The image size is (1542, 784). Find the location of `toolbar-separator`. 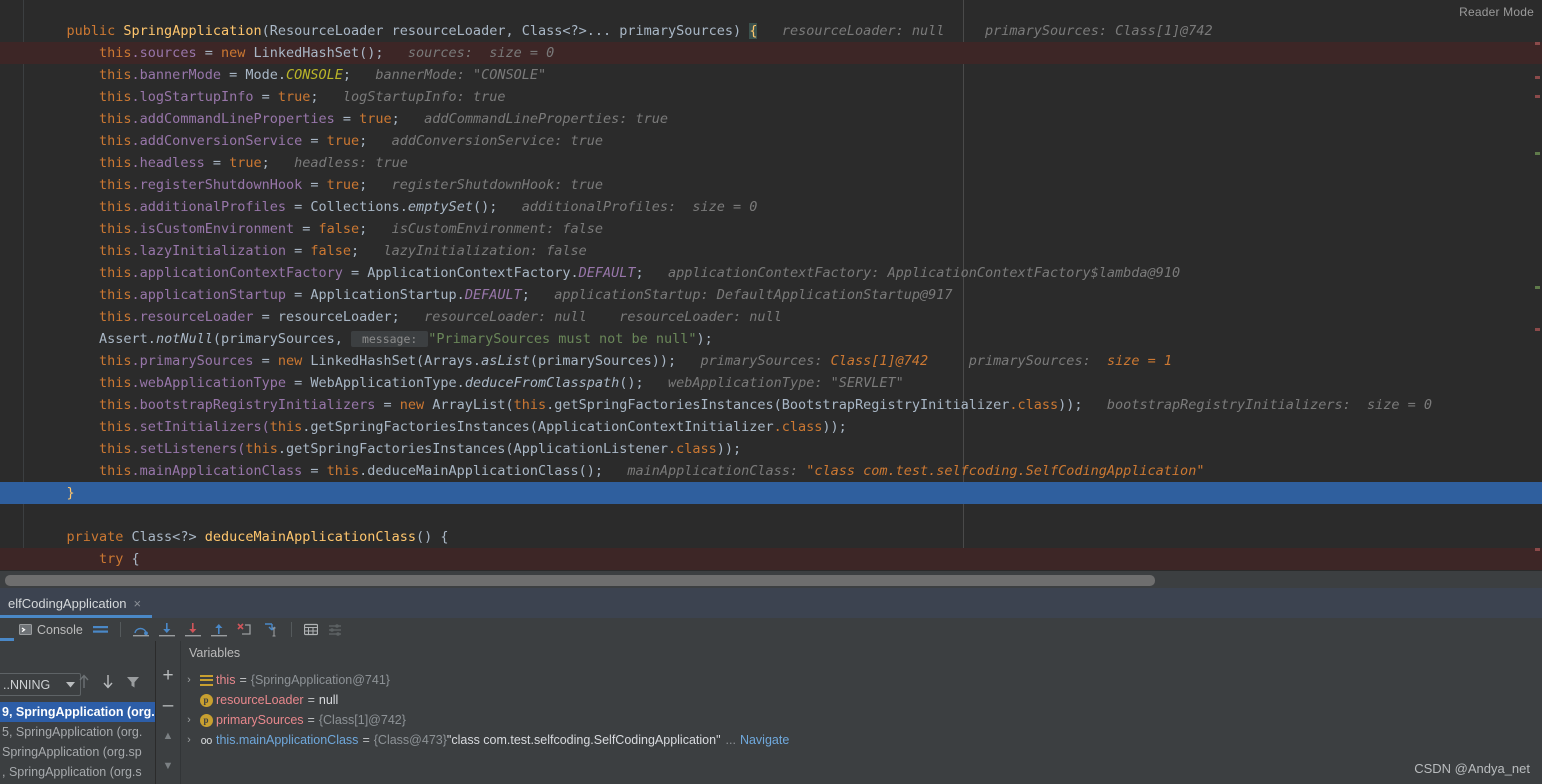

toolbar-separator is located at coordinates (120, 629).